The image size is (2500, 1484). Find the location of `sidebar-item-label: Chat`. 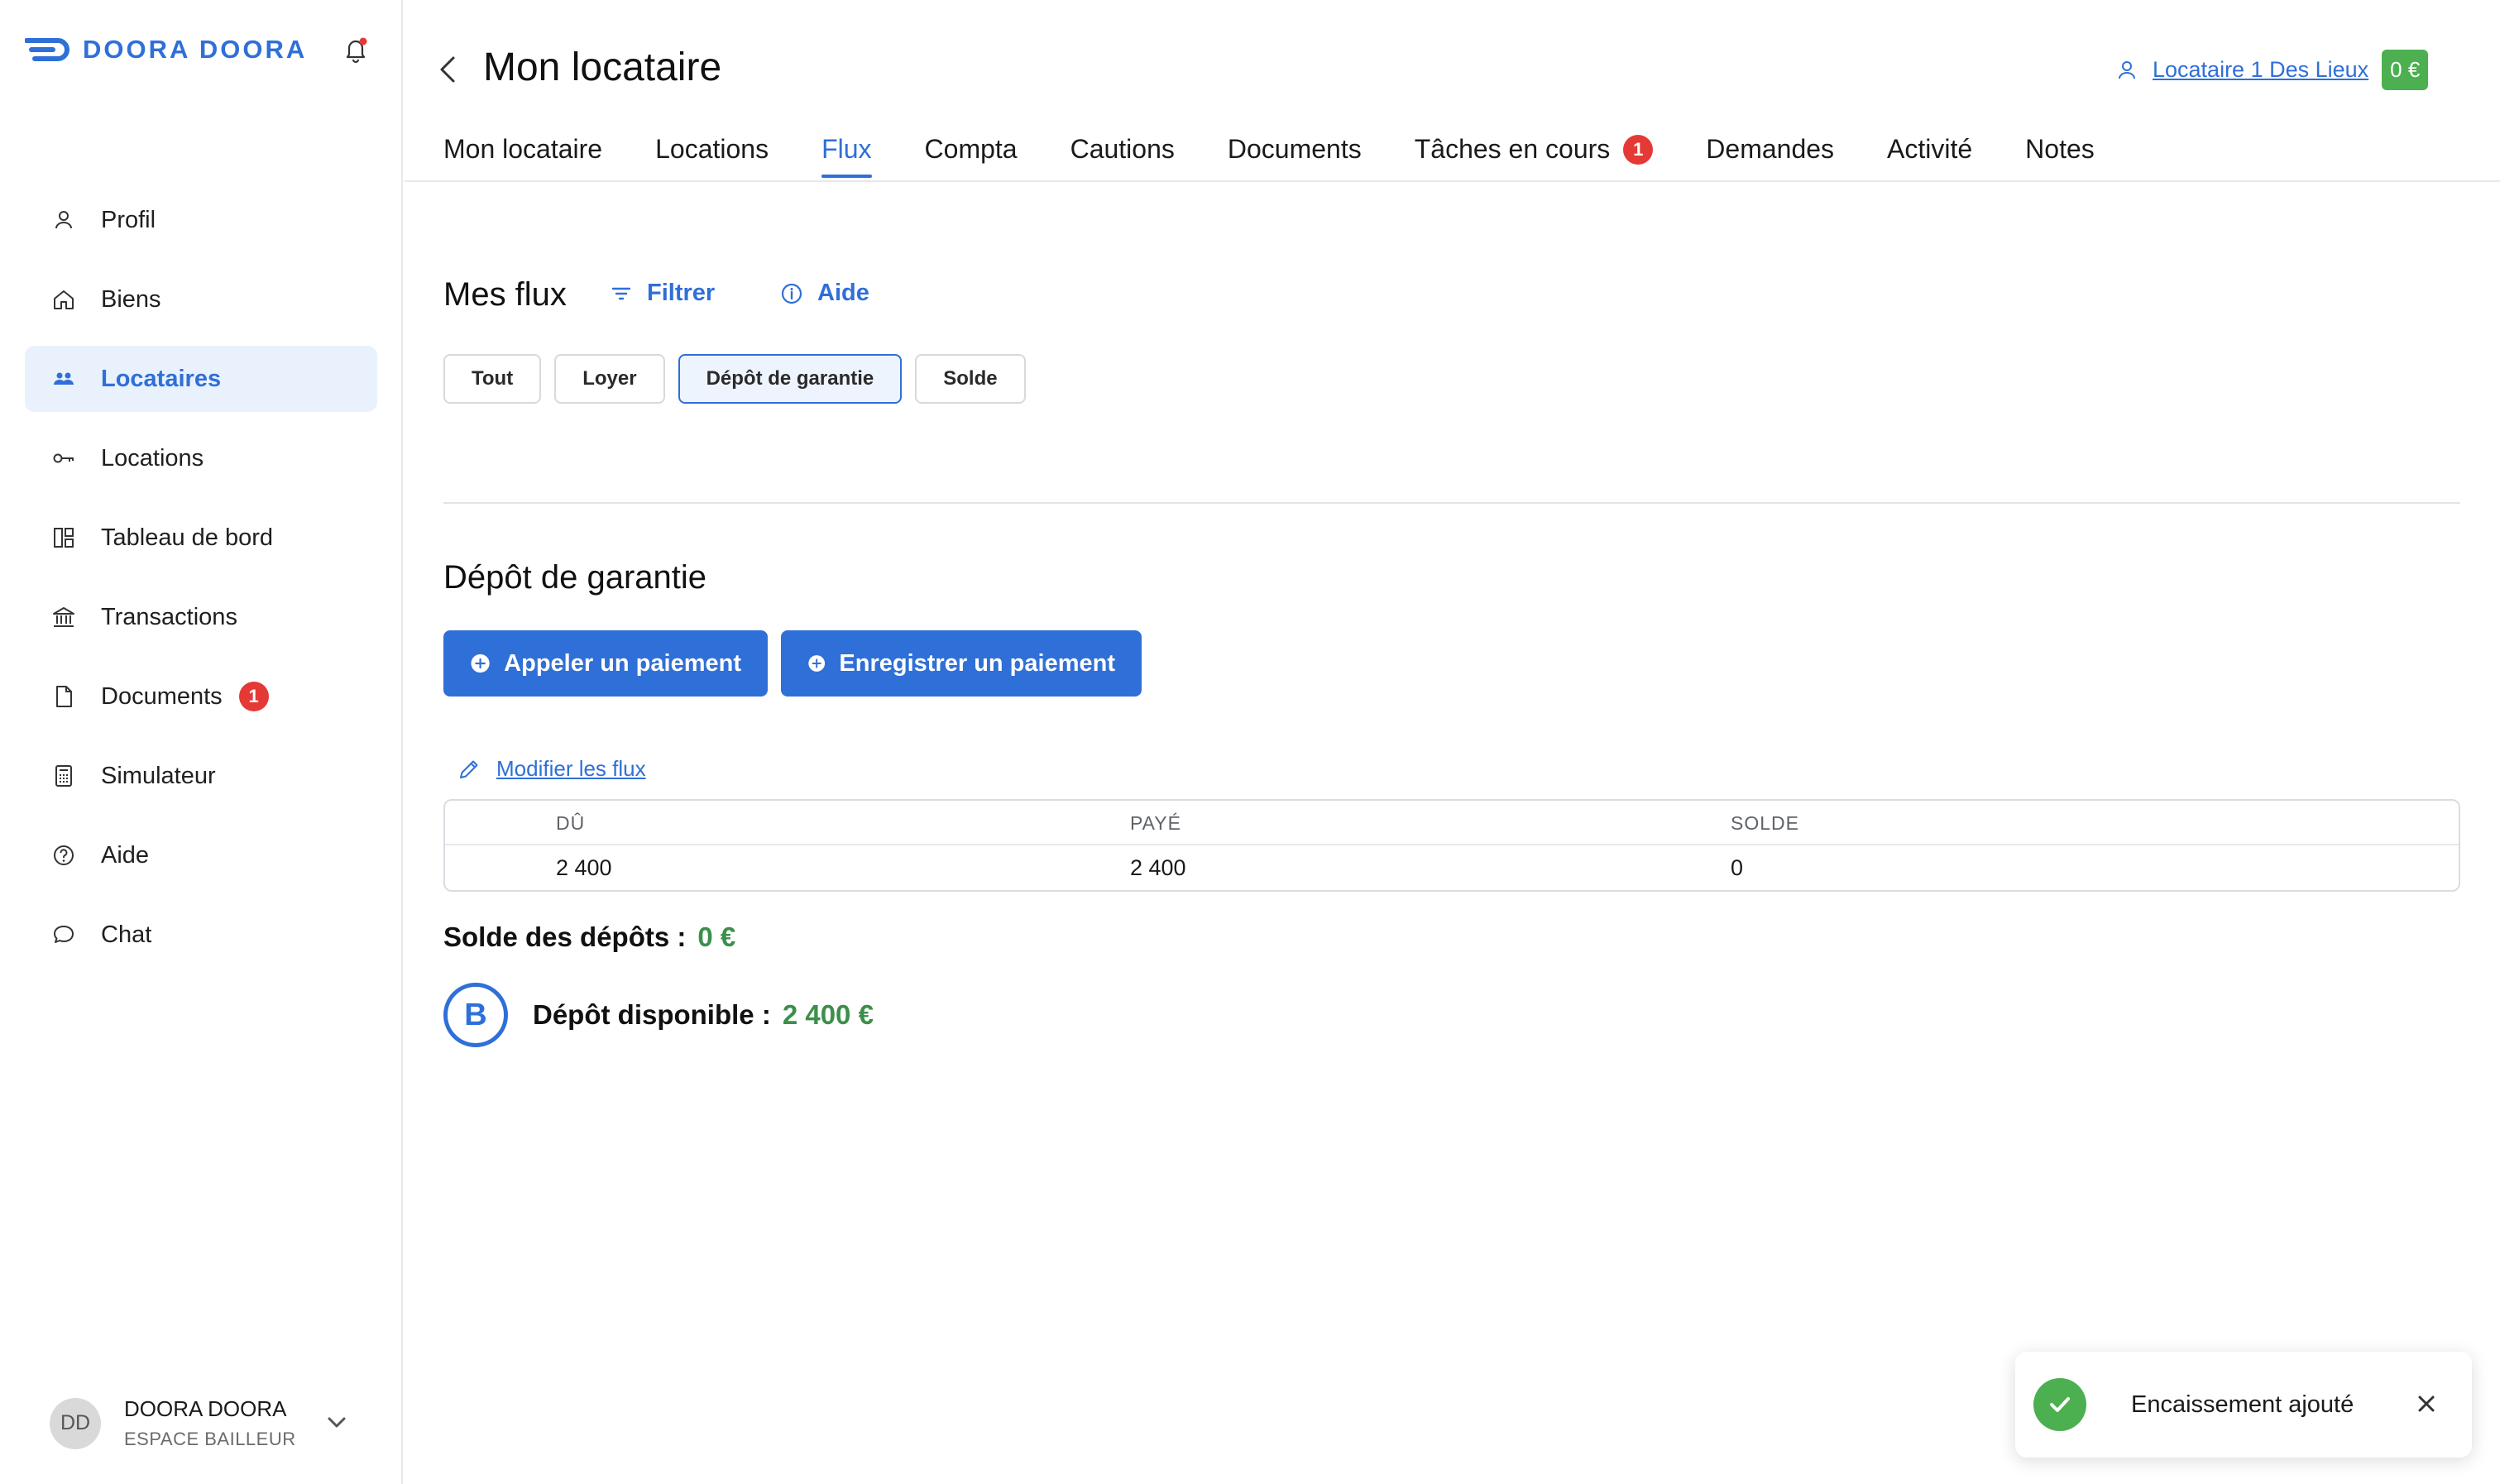

sidebar-item-label: Chat is located at coordinates (127, 934).